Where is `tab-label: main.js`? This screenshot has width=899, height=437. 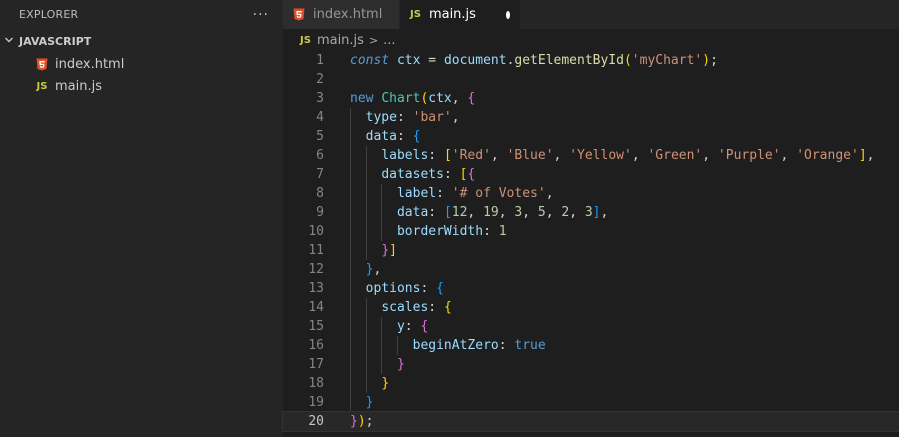 tab-label: main.js is located at coordinates (452, 14).